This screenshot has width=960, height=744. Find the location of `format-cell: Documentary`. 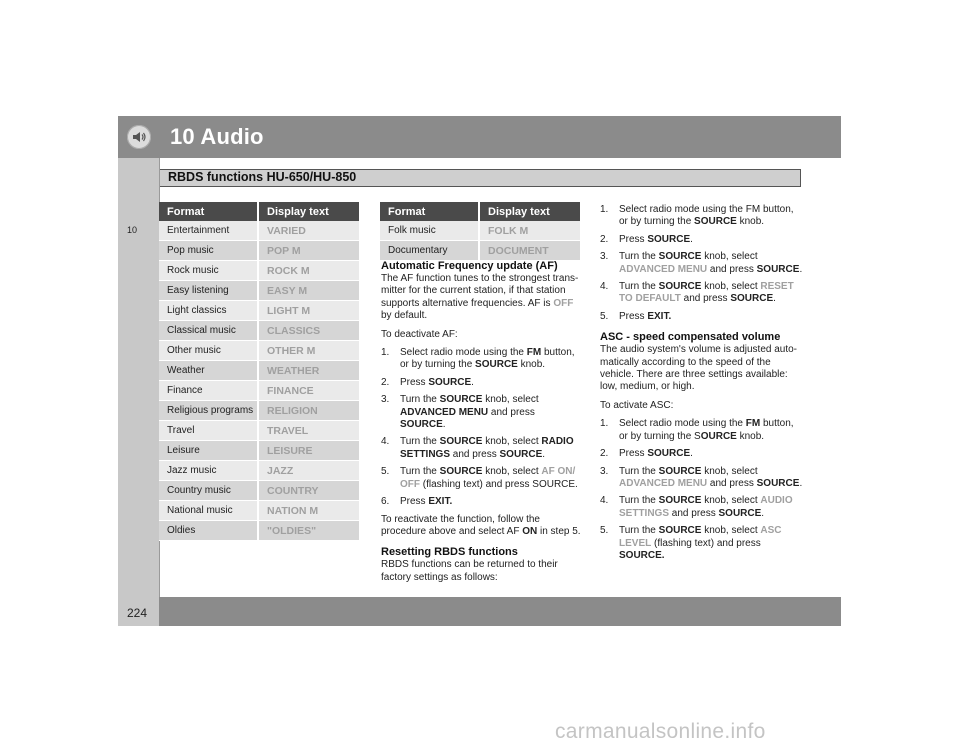

format-cell: Documentary is located at coordinates (430, 250).